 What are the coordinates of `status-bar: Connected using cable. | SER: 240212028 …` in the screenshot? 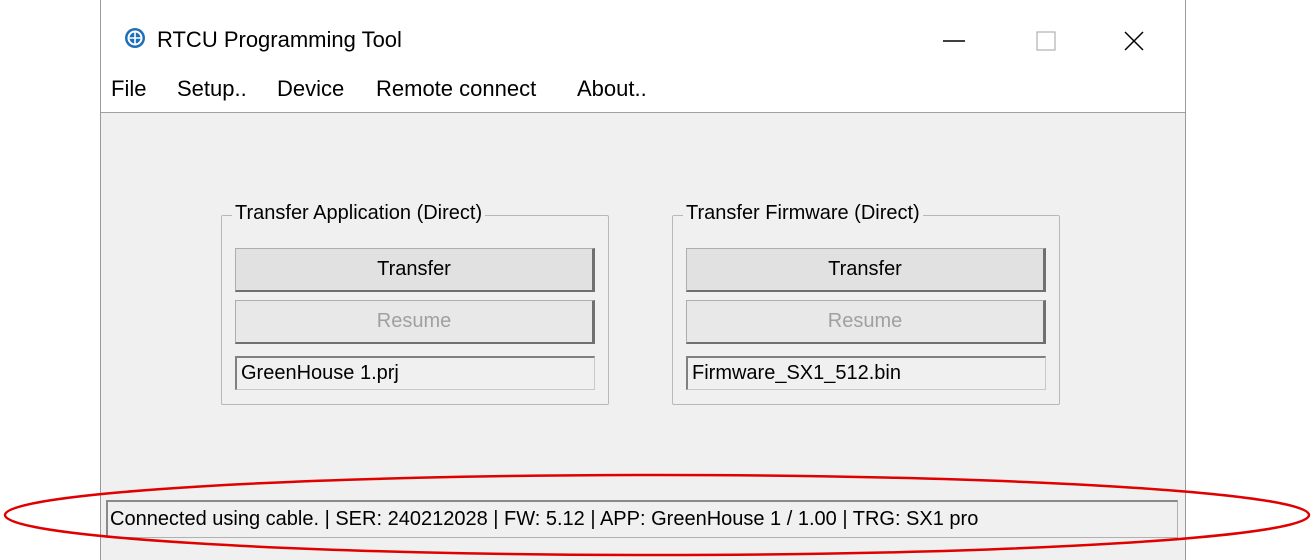 It's located at (642, 519).